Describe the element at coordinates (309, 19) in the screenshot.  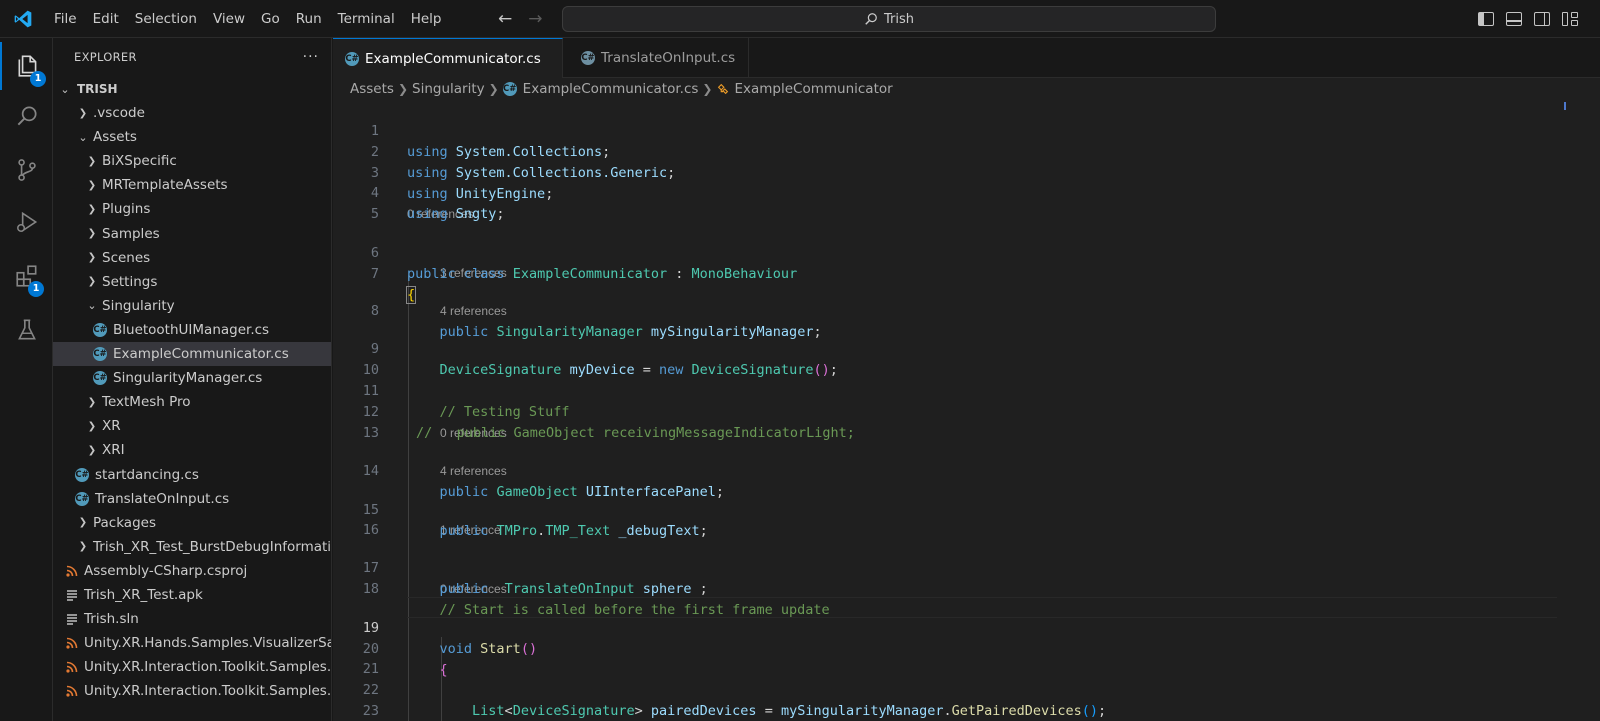
I see `menu-run: Run` at that location.